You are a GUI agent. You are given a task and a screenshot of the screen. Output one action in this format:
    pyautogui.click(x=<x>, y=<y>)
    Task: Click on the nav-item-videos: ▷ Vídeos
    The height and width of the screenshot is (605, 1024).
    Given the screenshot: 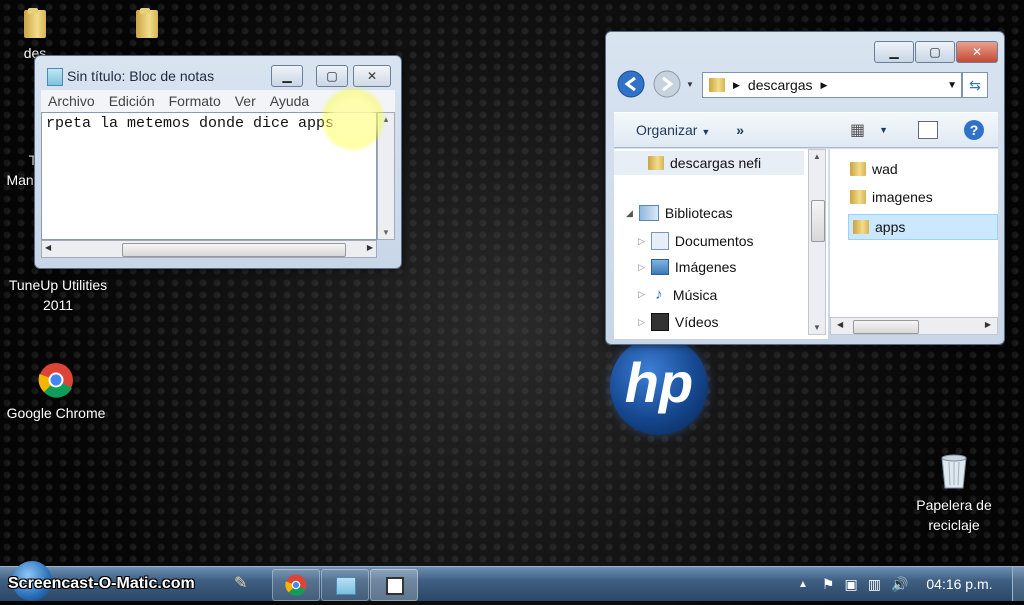 What is the action you would take?
    pyautogui.click(x=678, y=322)
    